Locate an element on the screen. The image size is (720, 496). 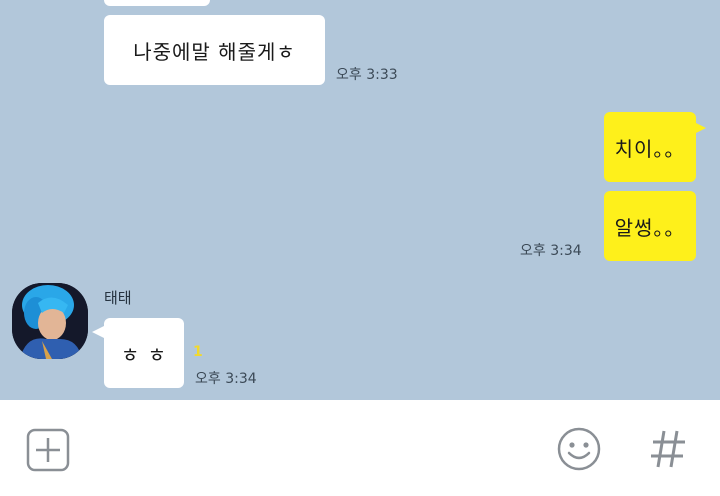
message-bubble-outgoing: 알썽。。 is located at coordinates (650, 226).